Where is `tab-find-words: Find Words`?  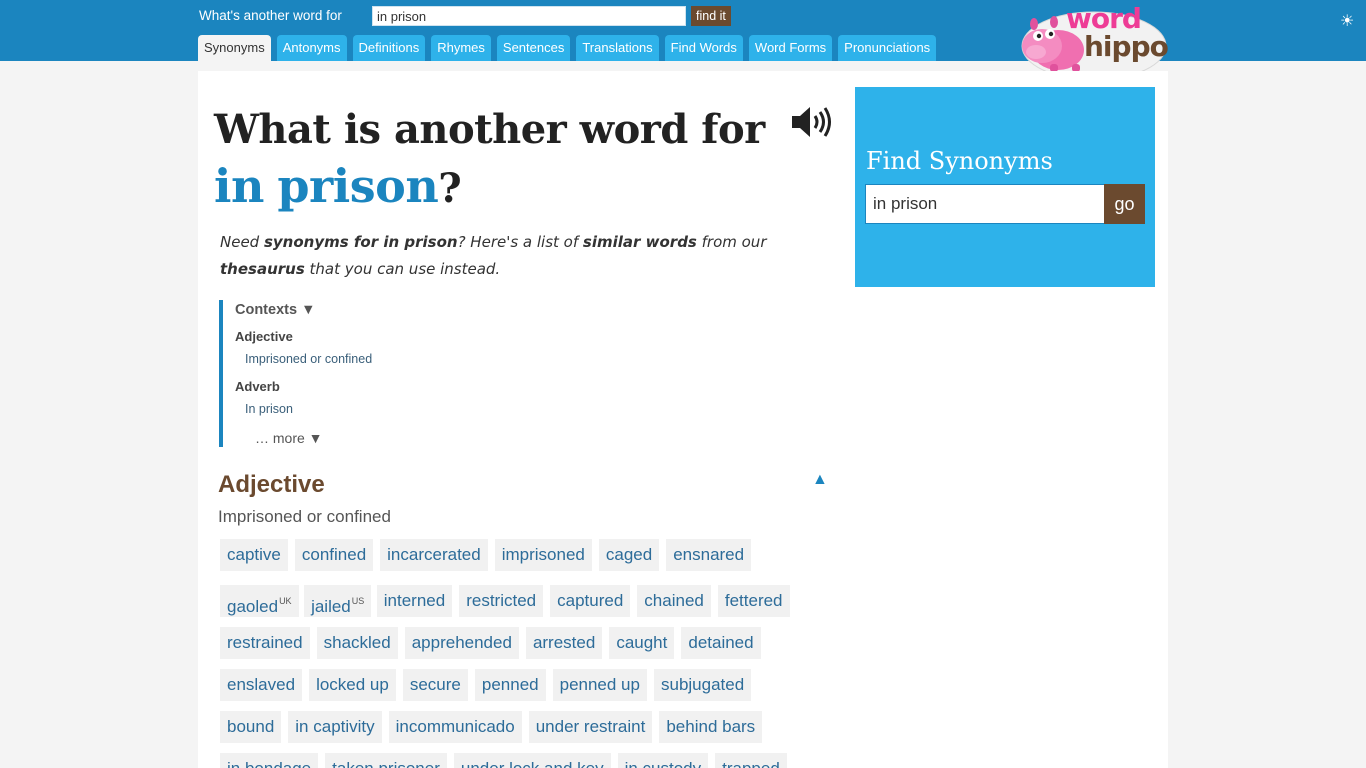
tab-find-words: Find Words is located at coordinates (703, 48).